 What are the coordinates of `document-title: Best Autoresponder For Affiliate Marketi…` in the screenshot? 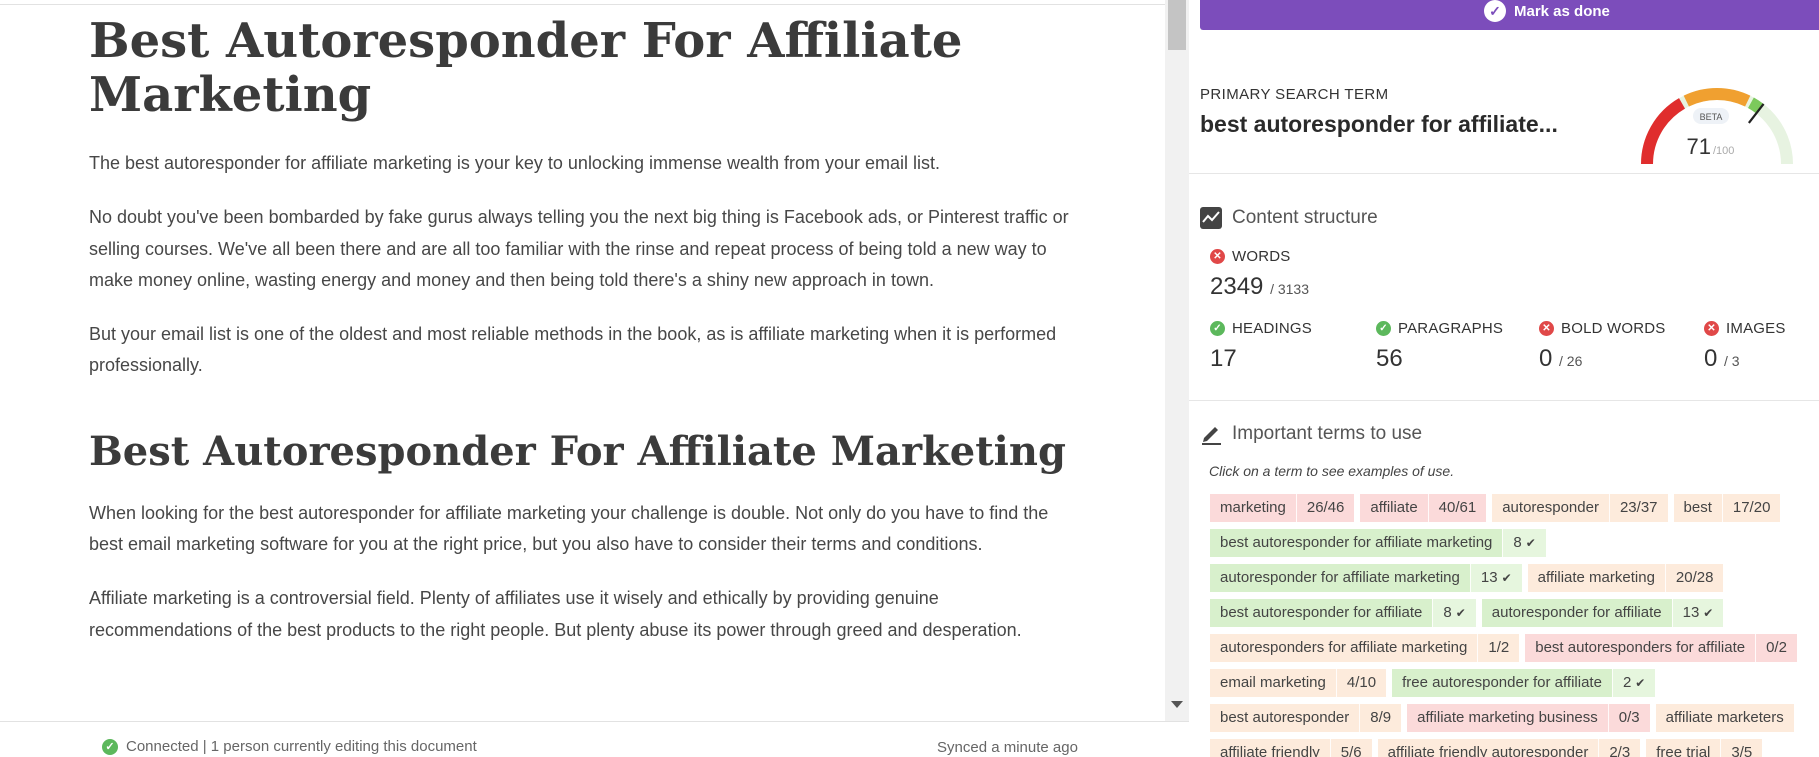 It's located at (539, 68).